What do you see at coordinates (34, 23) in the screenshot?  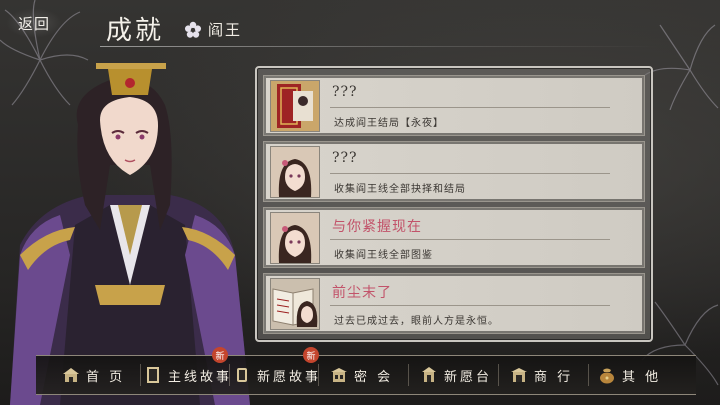 I see `back-button: 返回` at bounding box center [34, 23].